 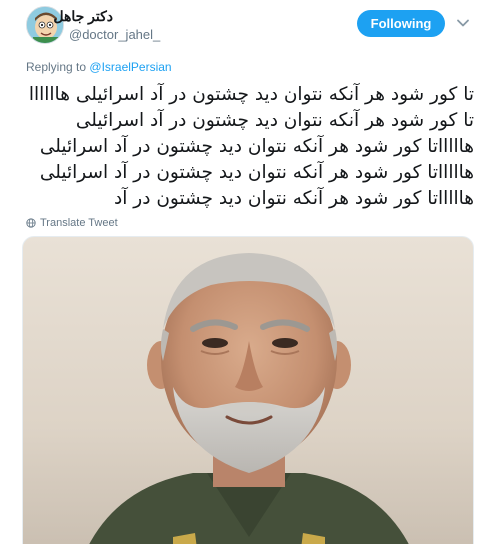 I want to click on following-button: Following, so click(x=401, y=23).